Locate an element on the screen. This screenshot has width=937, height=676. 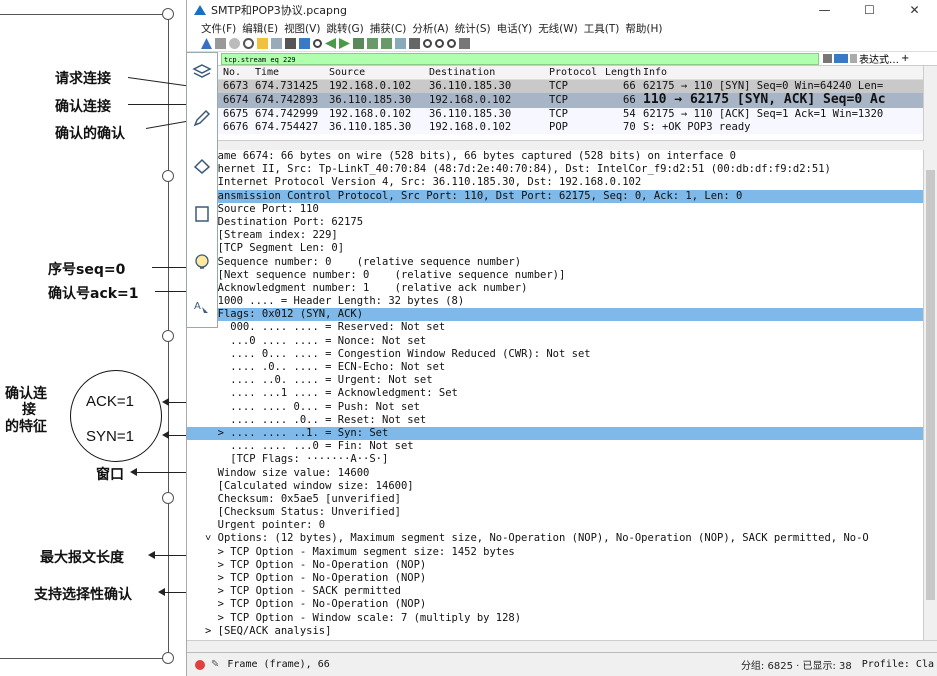
col-protocol: Protocol is located at coordinates (573, 72).